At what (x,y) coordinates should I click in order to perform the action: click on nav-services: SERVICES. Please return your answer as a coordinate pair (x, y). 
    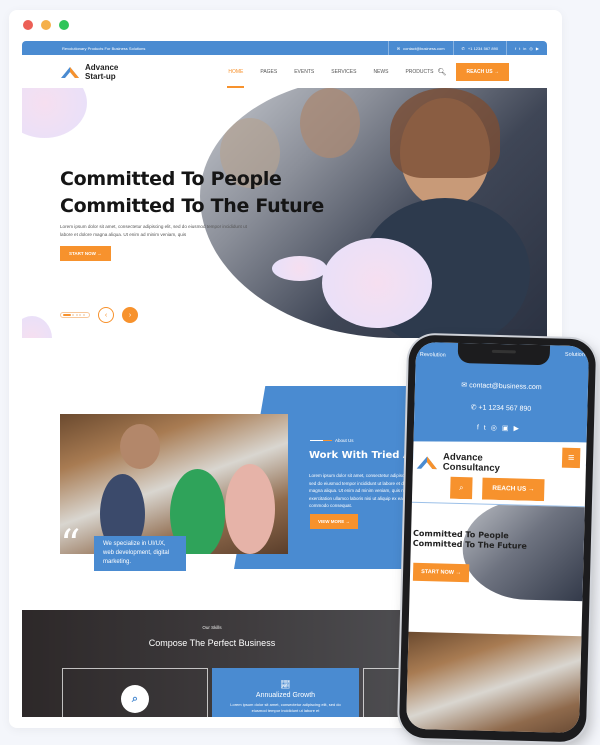
    Looking at the image, I should click on (343, 72).